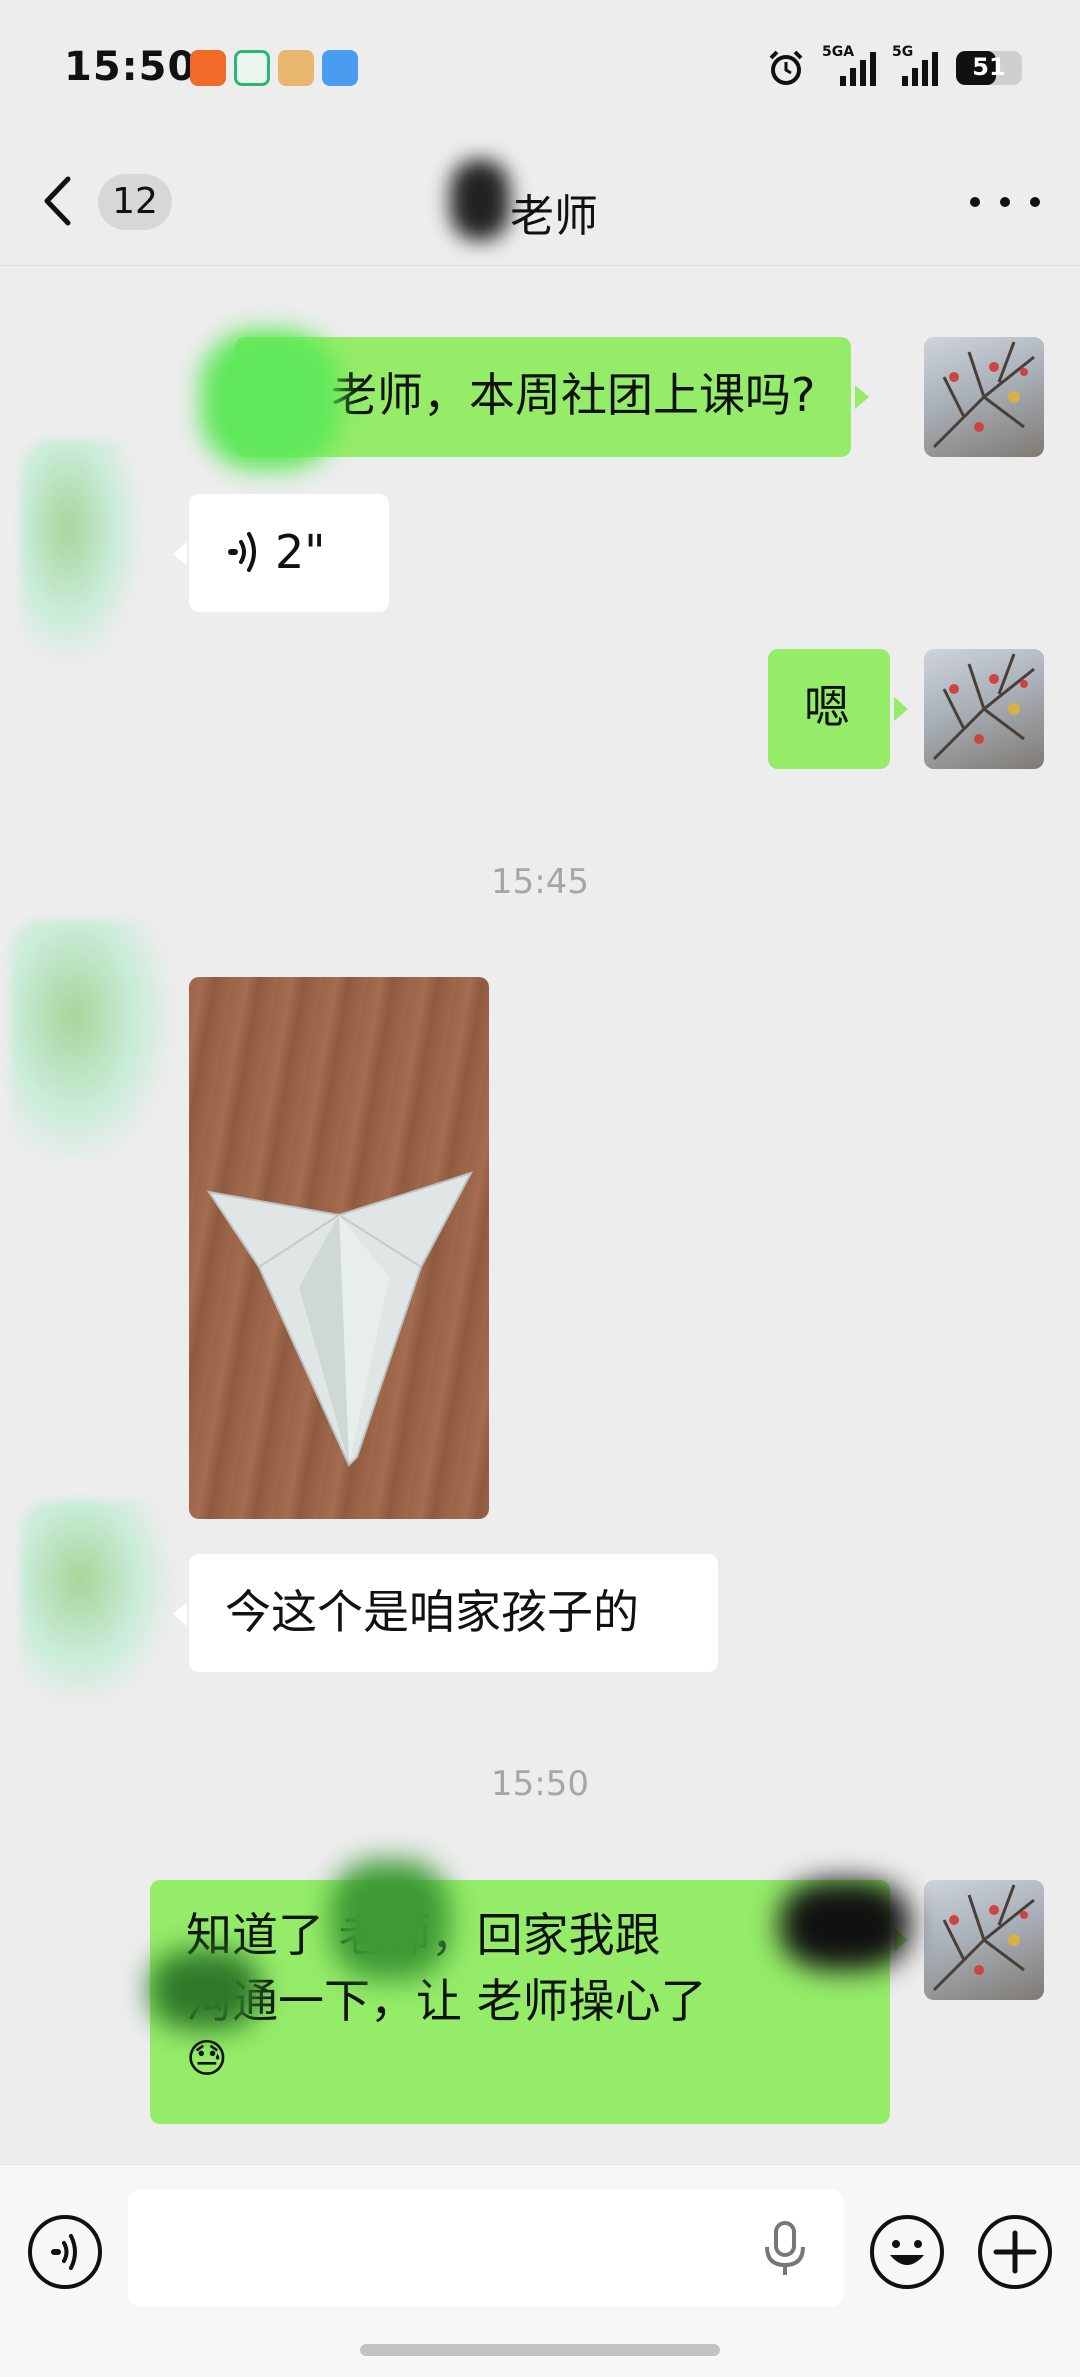 Image resolution: width=1080 pixels, height=2377 pixels. Describe the element at coordinates (540, 1784) in the screenshot. I see `timestamp-divider: 15:50` at that location.